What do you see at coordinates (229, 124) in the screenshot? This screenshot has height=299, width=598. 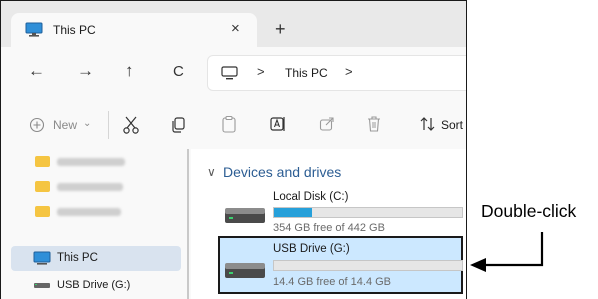 I see `paste-icon` at bounding box center [229, 124].